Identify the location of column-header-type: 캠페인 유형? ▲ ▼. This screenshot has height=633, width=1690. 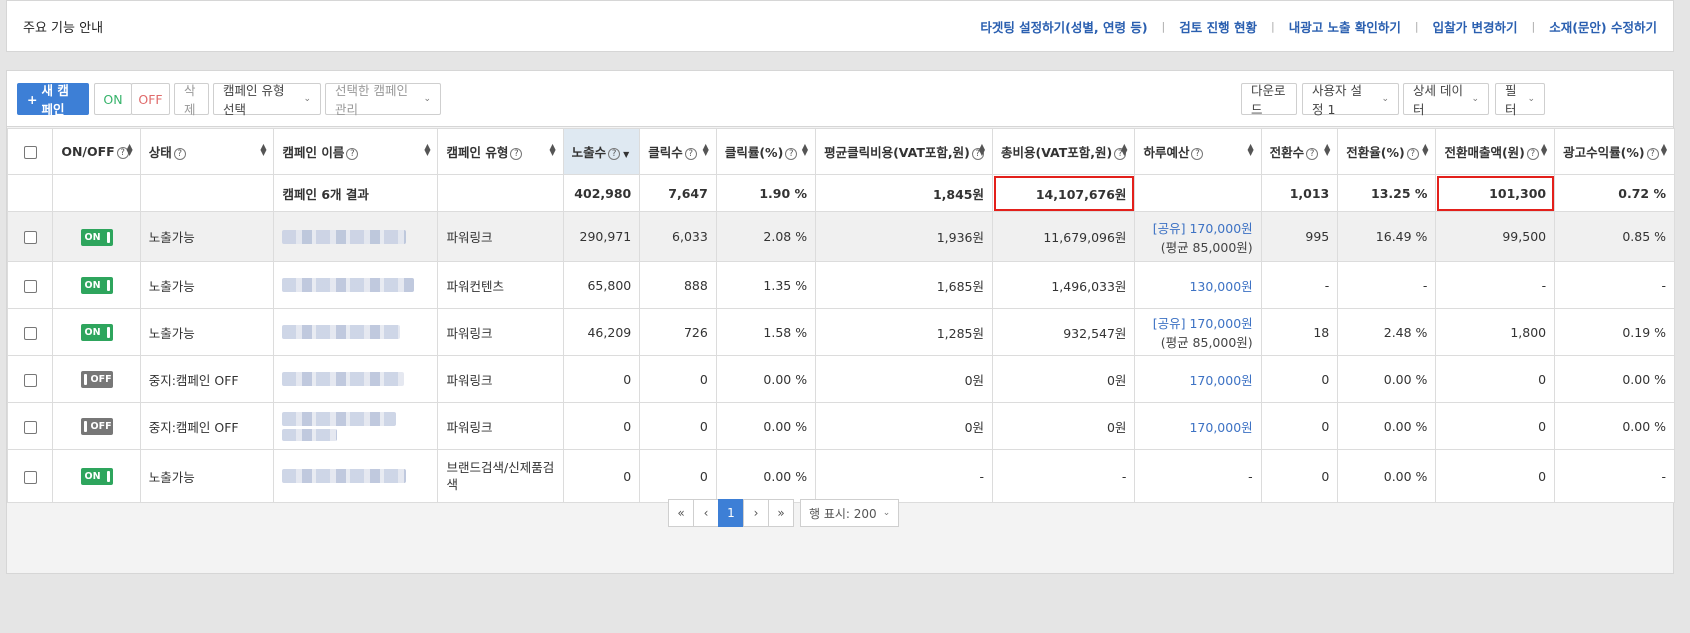
(500, 151).